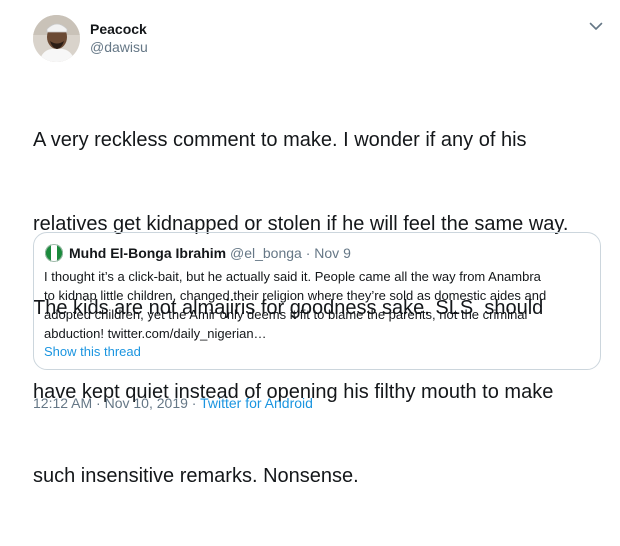 This screenshot has width=620, height=546. I want to click on tweet-date: Nov 10, 2019, so click(146, 403).